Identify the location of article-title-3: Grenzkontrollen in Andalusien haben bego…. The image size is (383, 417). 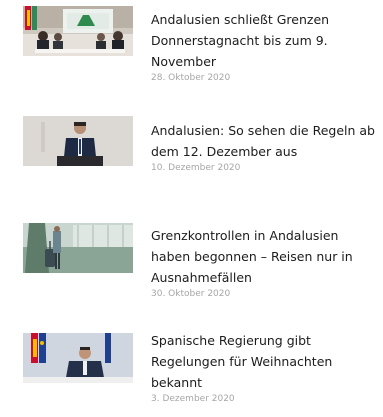
(266, 256).